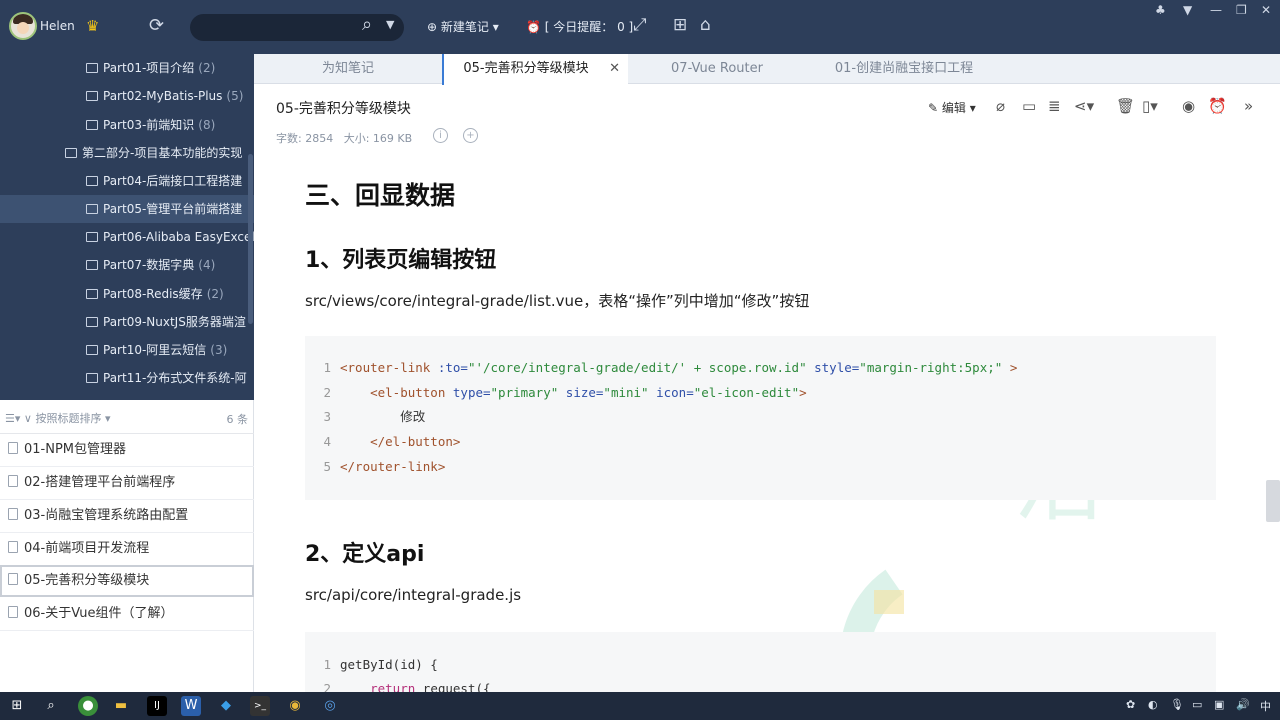 This screenshot has height=720, width=1280. I want to click on note-count: 6 条, so click(237, 419).